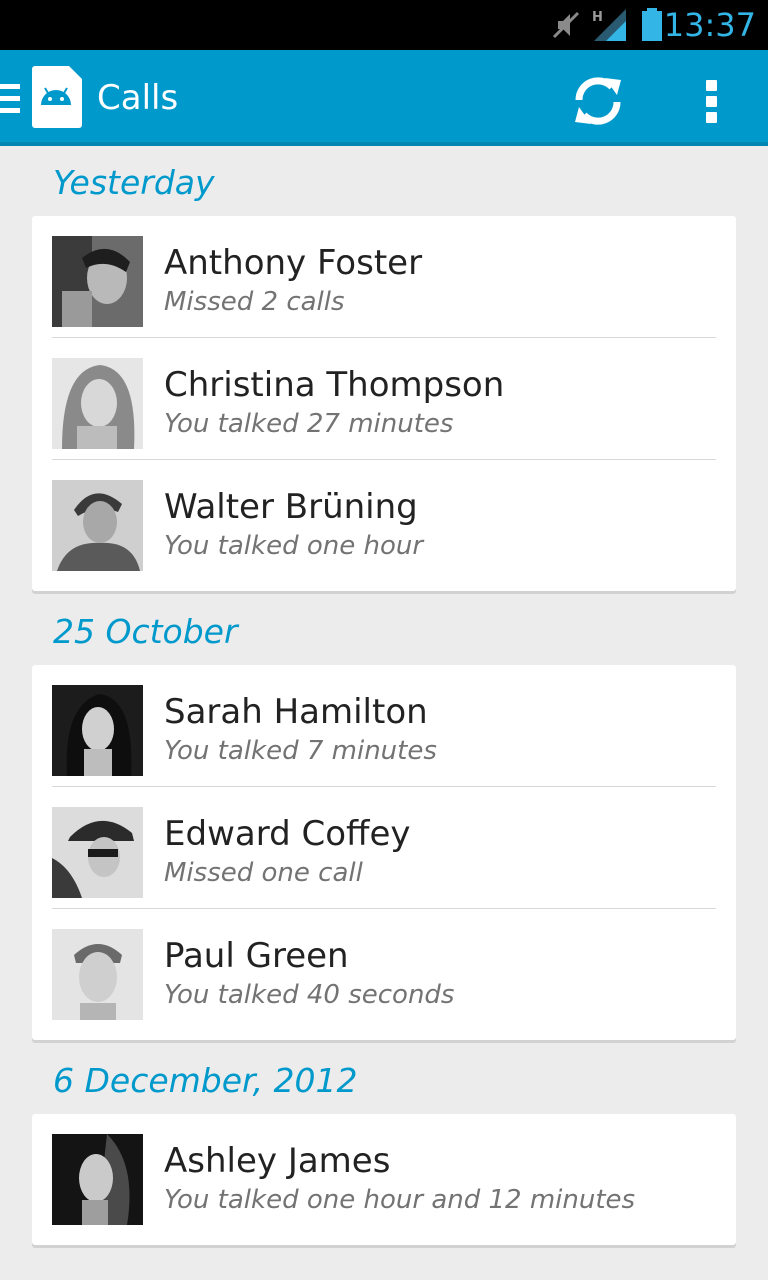  Describe the element at coordinates (263, 873) in the screenshot. I see `call-detail: Missed one call` at that location.